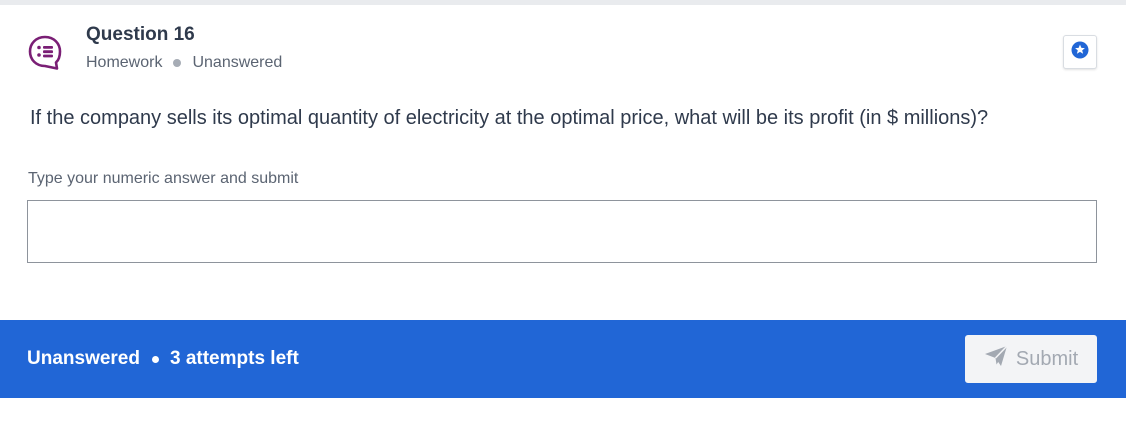 The image size is (1126, 439). I want to click on star-bookmark-icon, so click(1080, 52).